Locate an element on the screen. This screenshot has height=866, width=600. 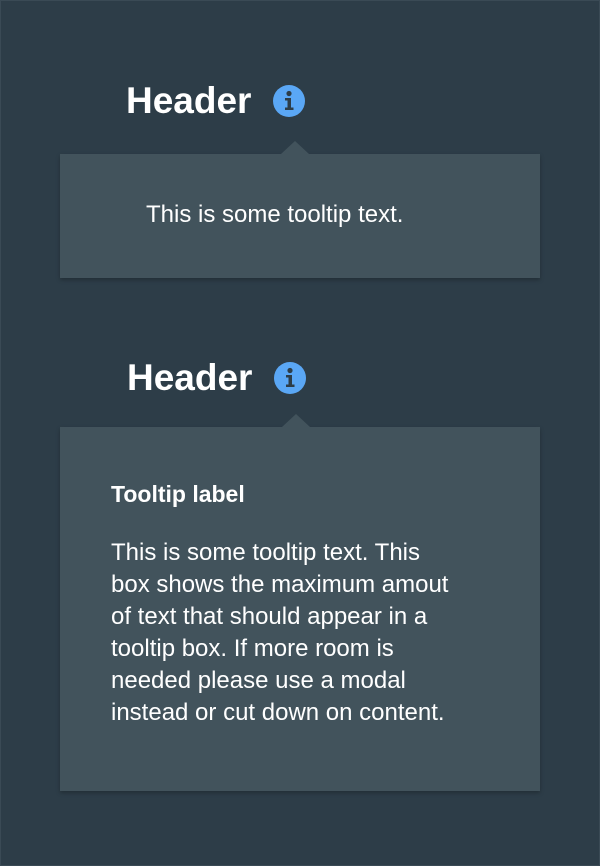
tooltip-label: Tooltip label is located at coordinates (178, 494).